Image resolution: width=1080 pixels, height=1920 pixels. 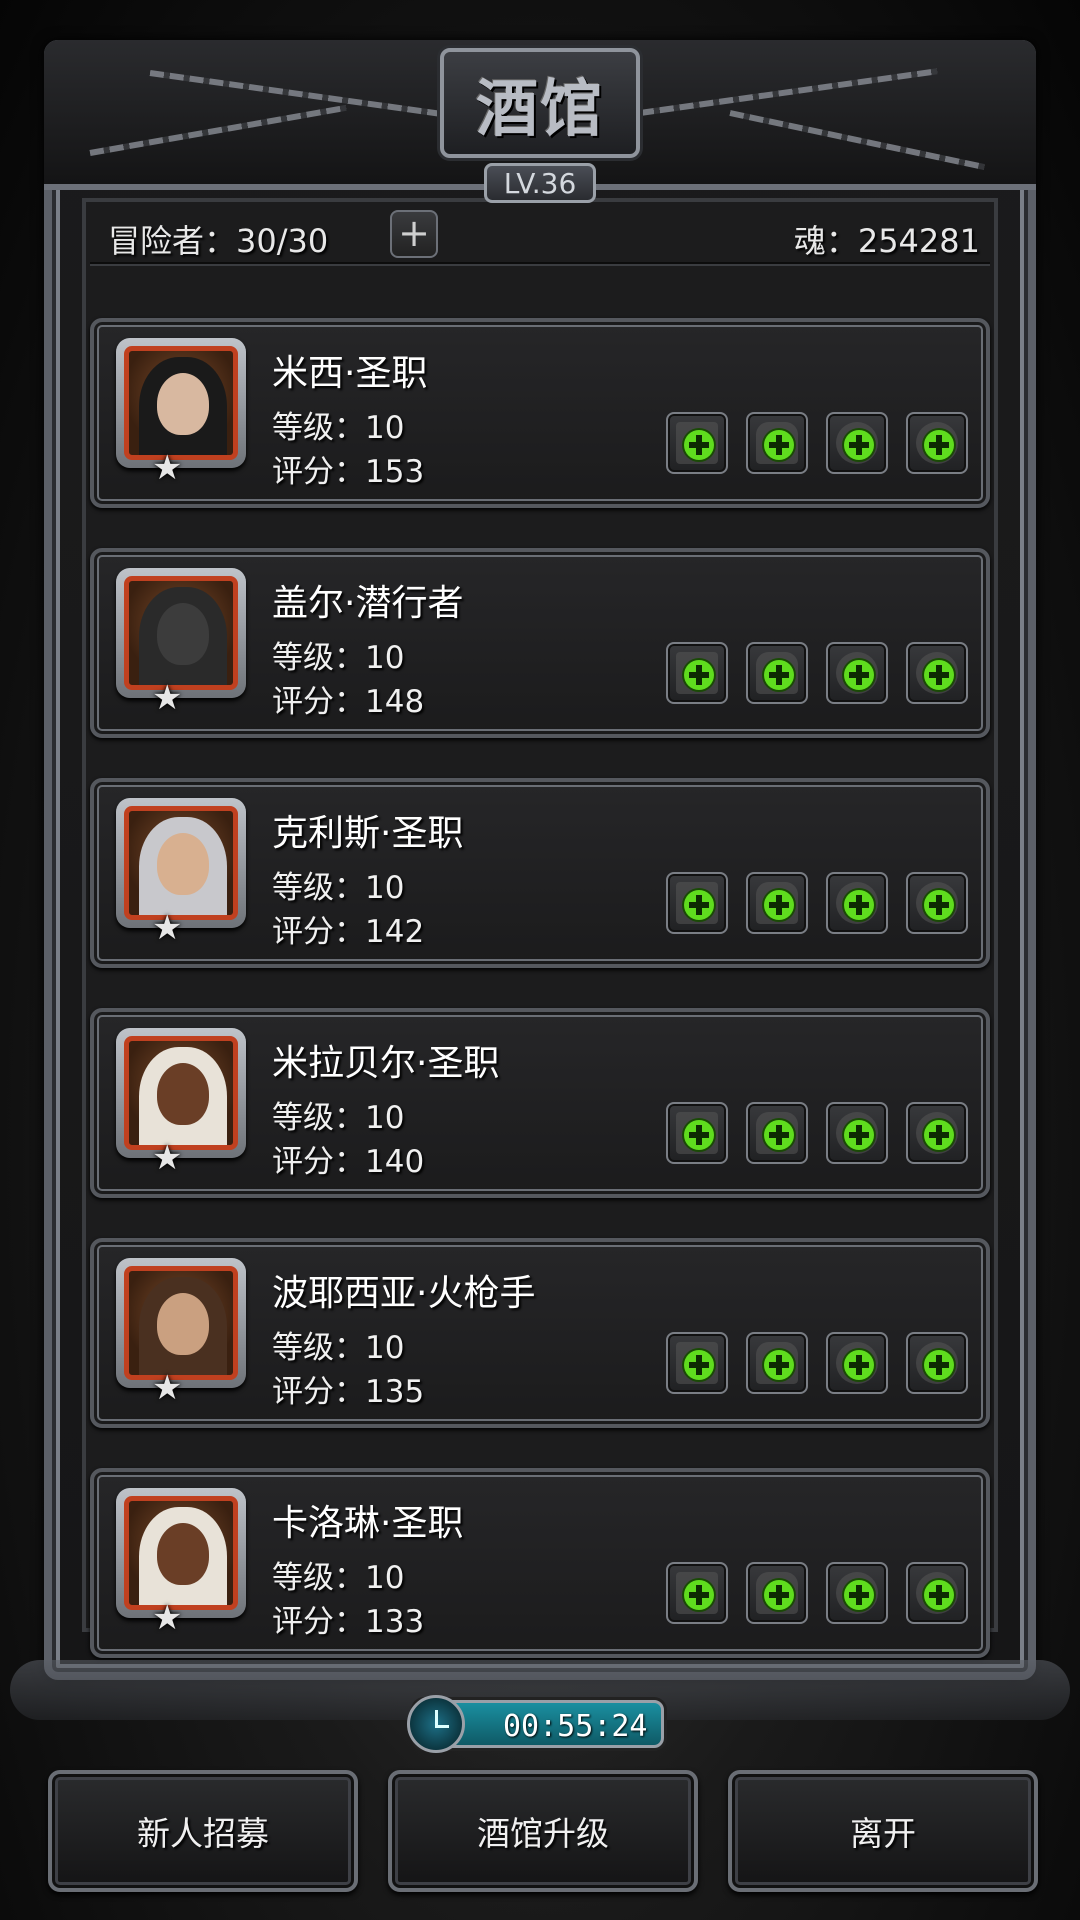 What do you see at coordinates (368, 603) in the screenshot?
I see `hero-name: 盖尔·潜行者` at bounding box center [368, 603].